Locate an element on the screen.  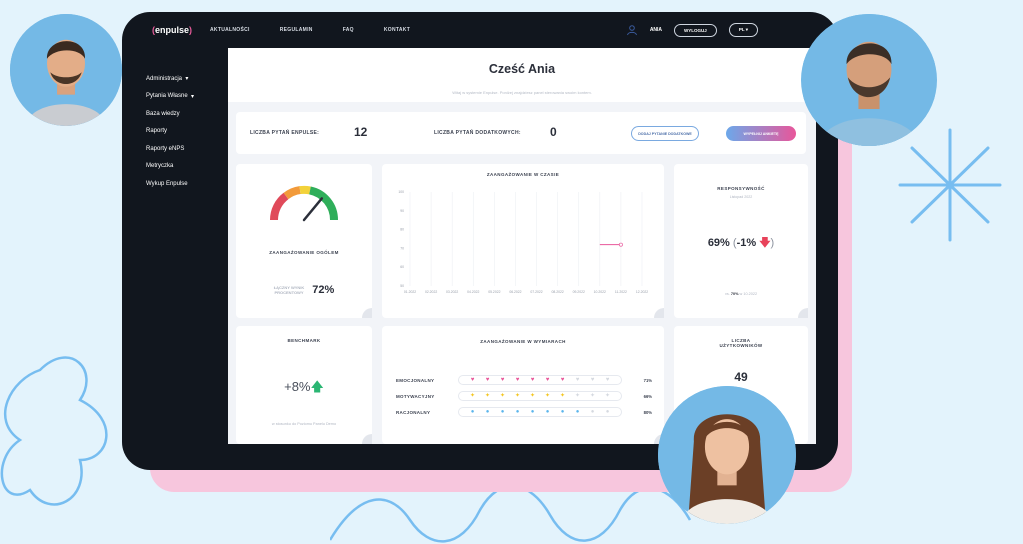
score-label: ŁĄCZNY WYNIK PROCENTOWY is located at coordinates (289, 290).